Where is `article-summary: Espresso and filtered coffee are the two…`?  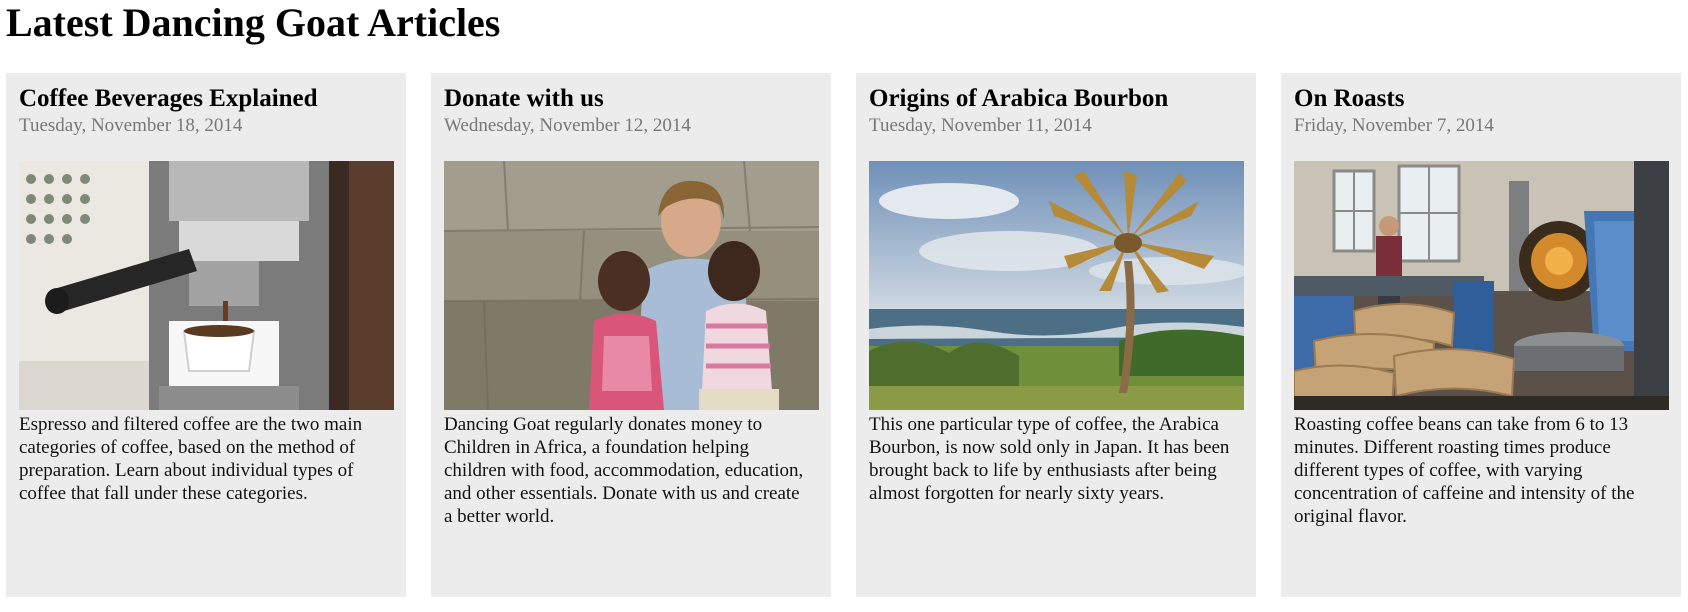
article-summary: Espresso and filtered coffee are the two… is located at coordinates (191, 459).